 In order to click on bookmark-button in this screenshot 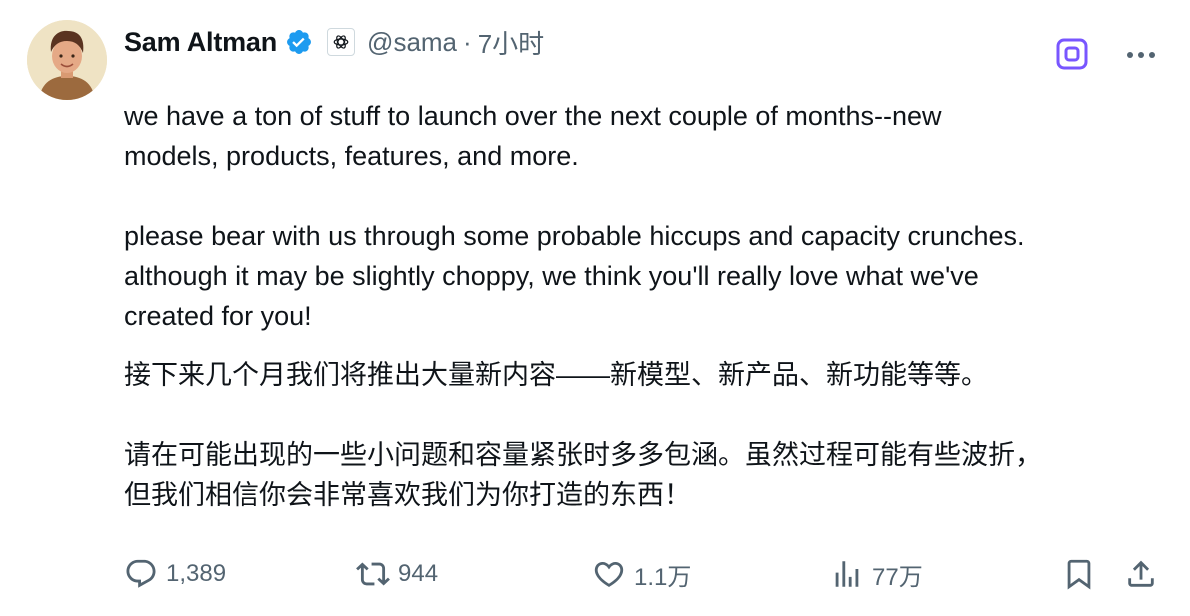, I will do `click(1079, 574)`.